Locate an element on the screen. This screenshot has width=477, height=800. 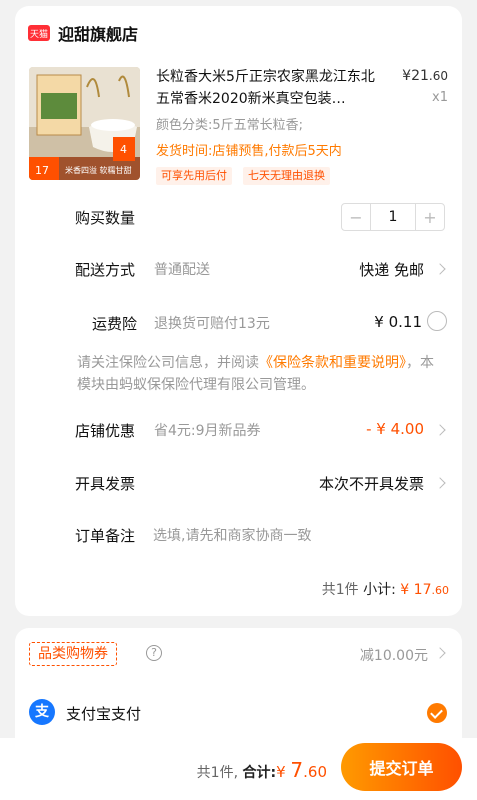
image-num-badge: 4 is located at coordinates (123, 149).